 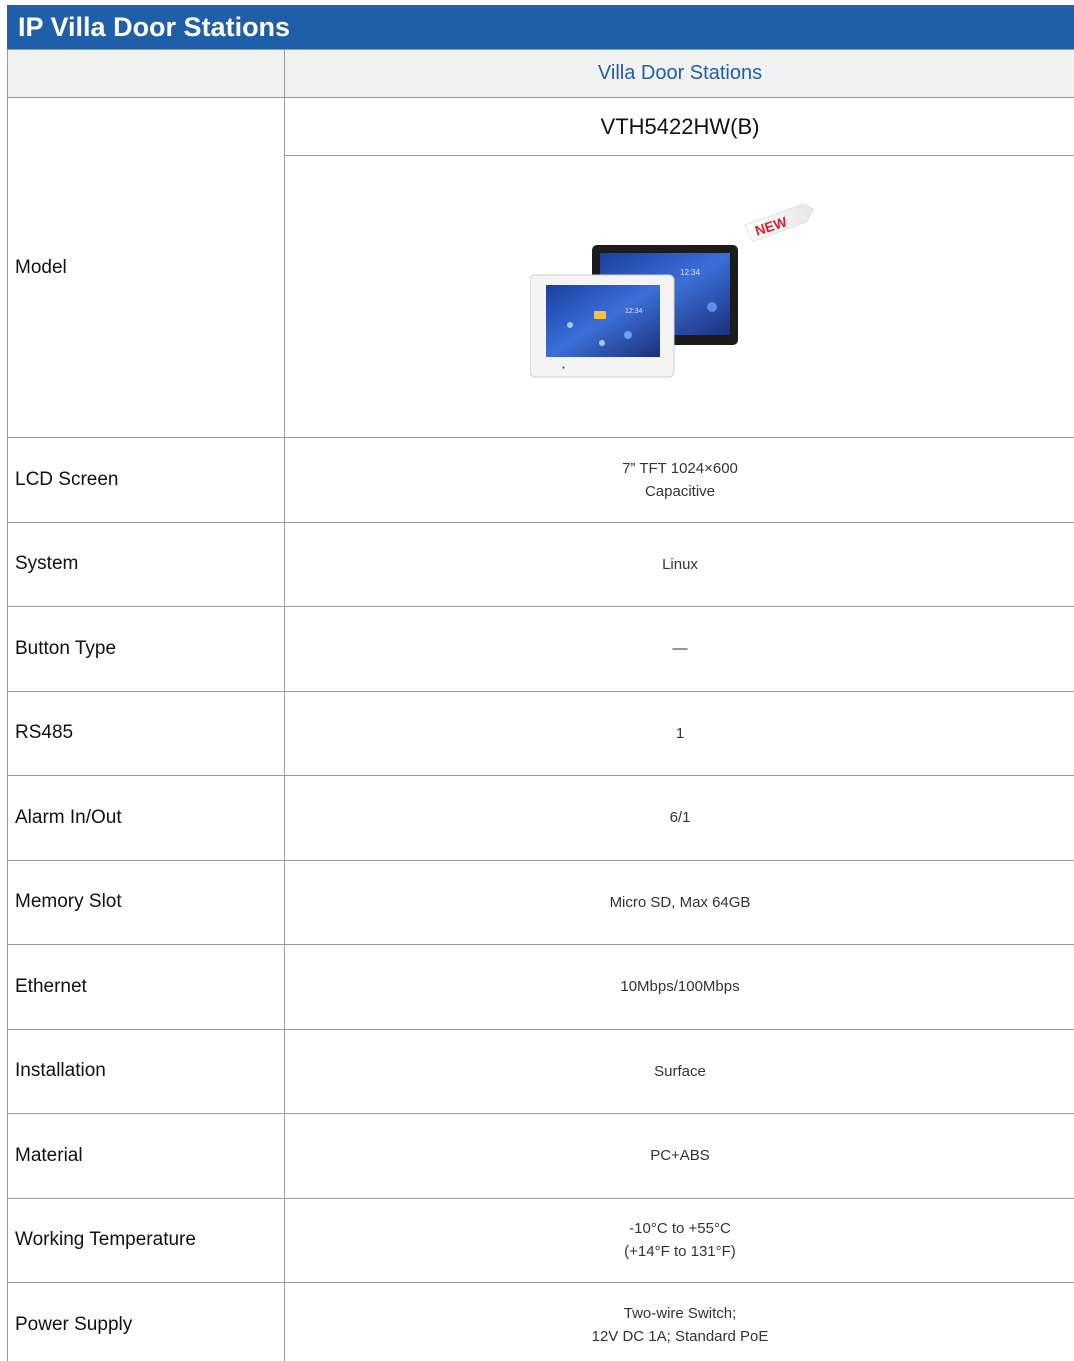 I want to click on indoor-monitor-image: NEW 12:34 12:34 ●, so click(x=672, y=289).